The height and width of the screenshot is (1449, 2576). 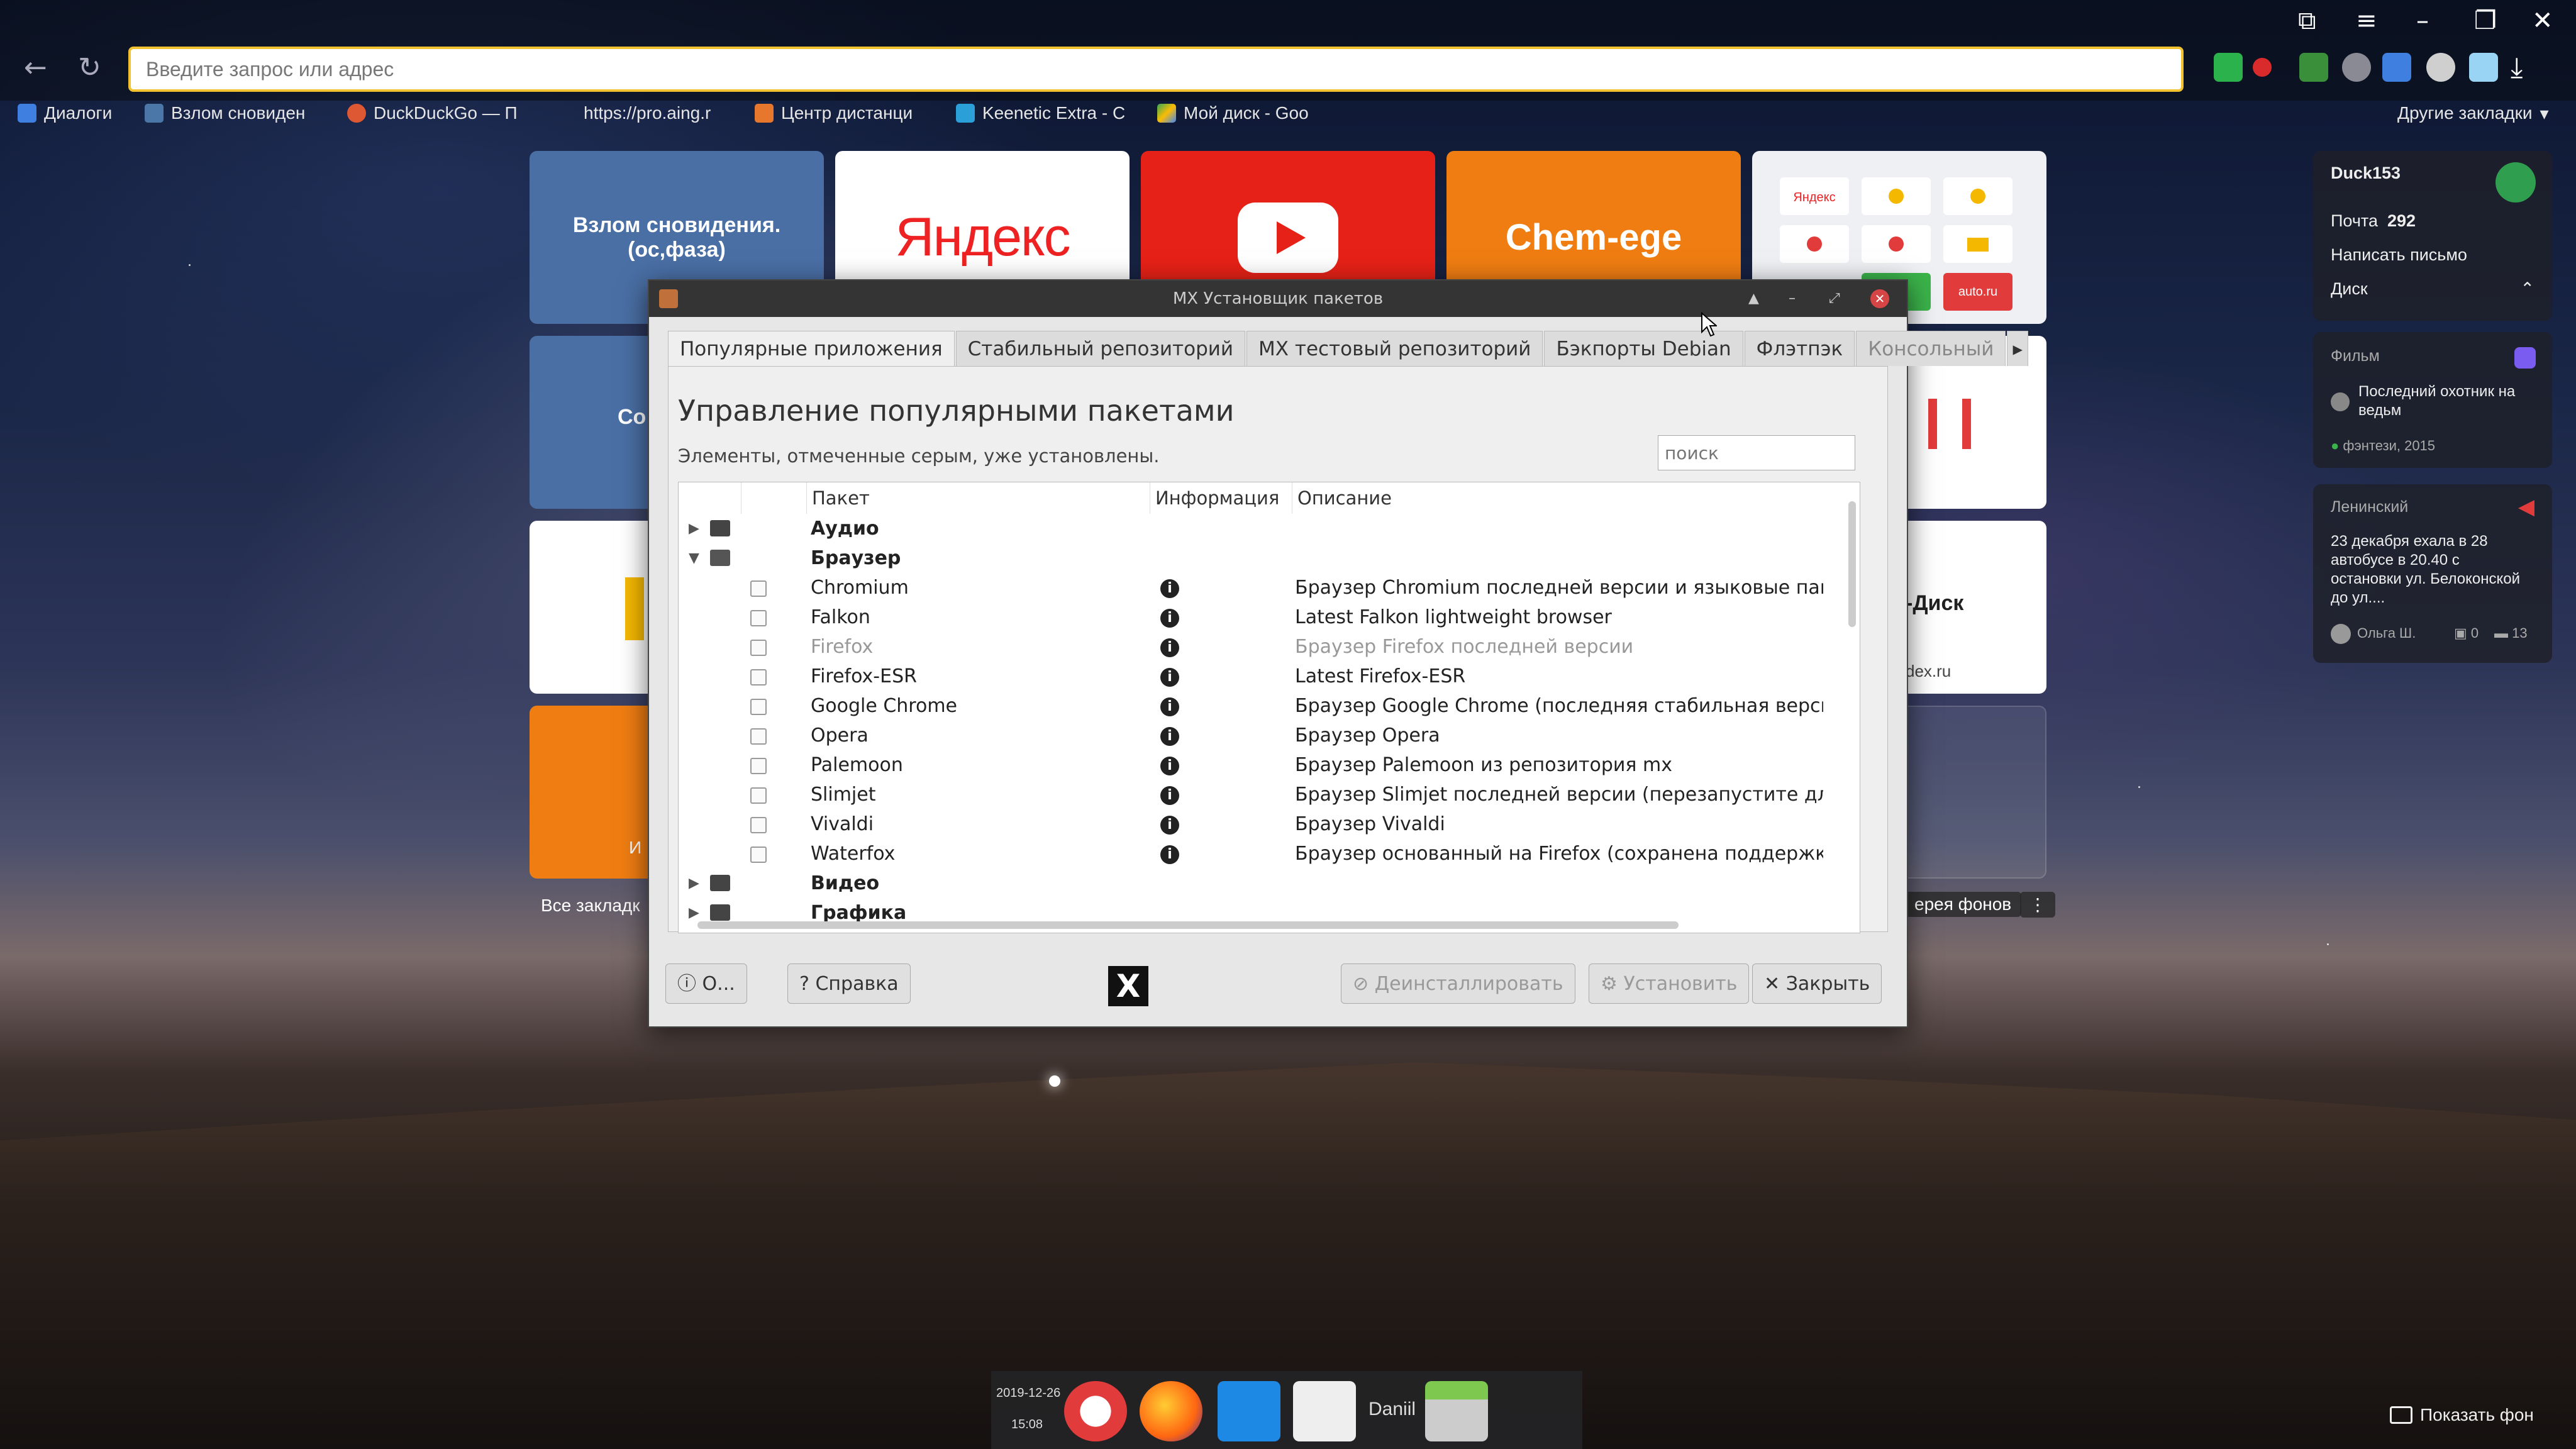 What do you see at coordinates (1562, 498) in the screenshot?
I see `column-header-description: Описание` at bounding box center [1562, 498].